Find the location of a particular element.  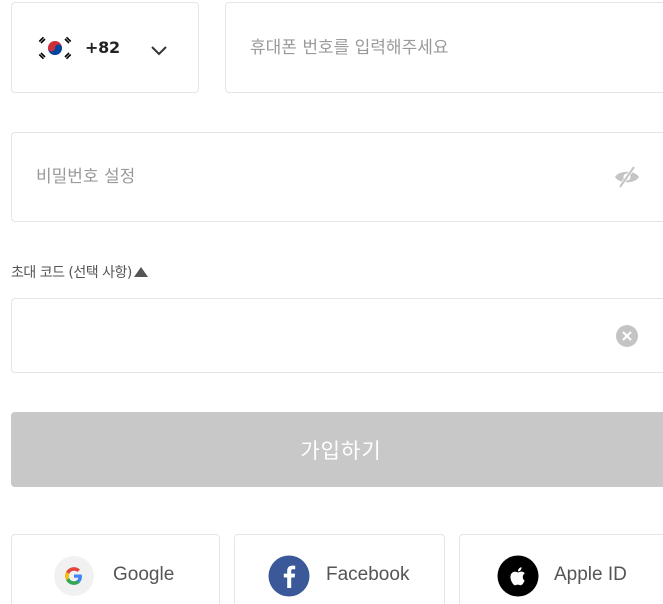

clear-circle-icon is located at coordinates (627, 336).